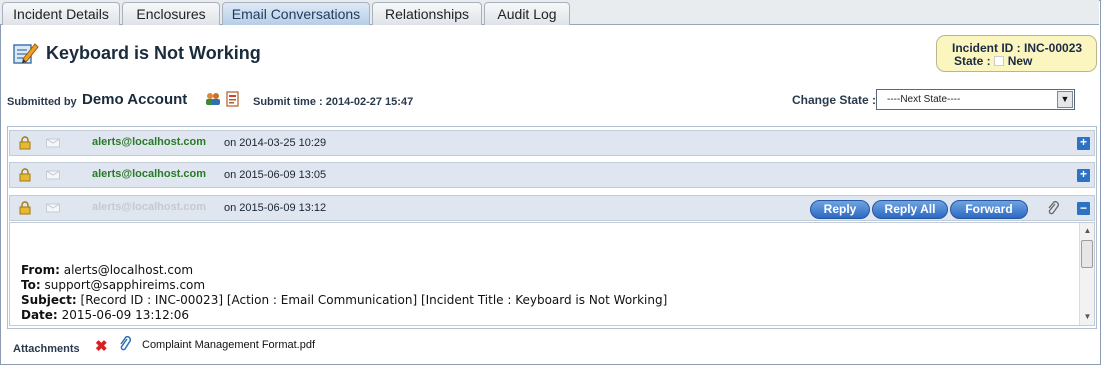 This screenshot has height=365, width=1101. Describe the element at coordinates (101, 346) in the screenshot. I see `delete-icon: ✖` at that location.